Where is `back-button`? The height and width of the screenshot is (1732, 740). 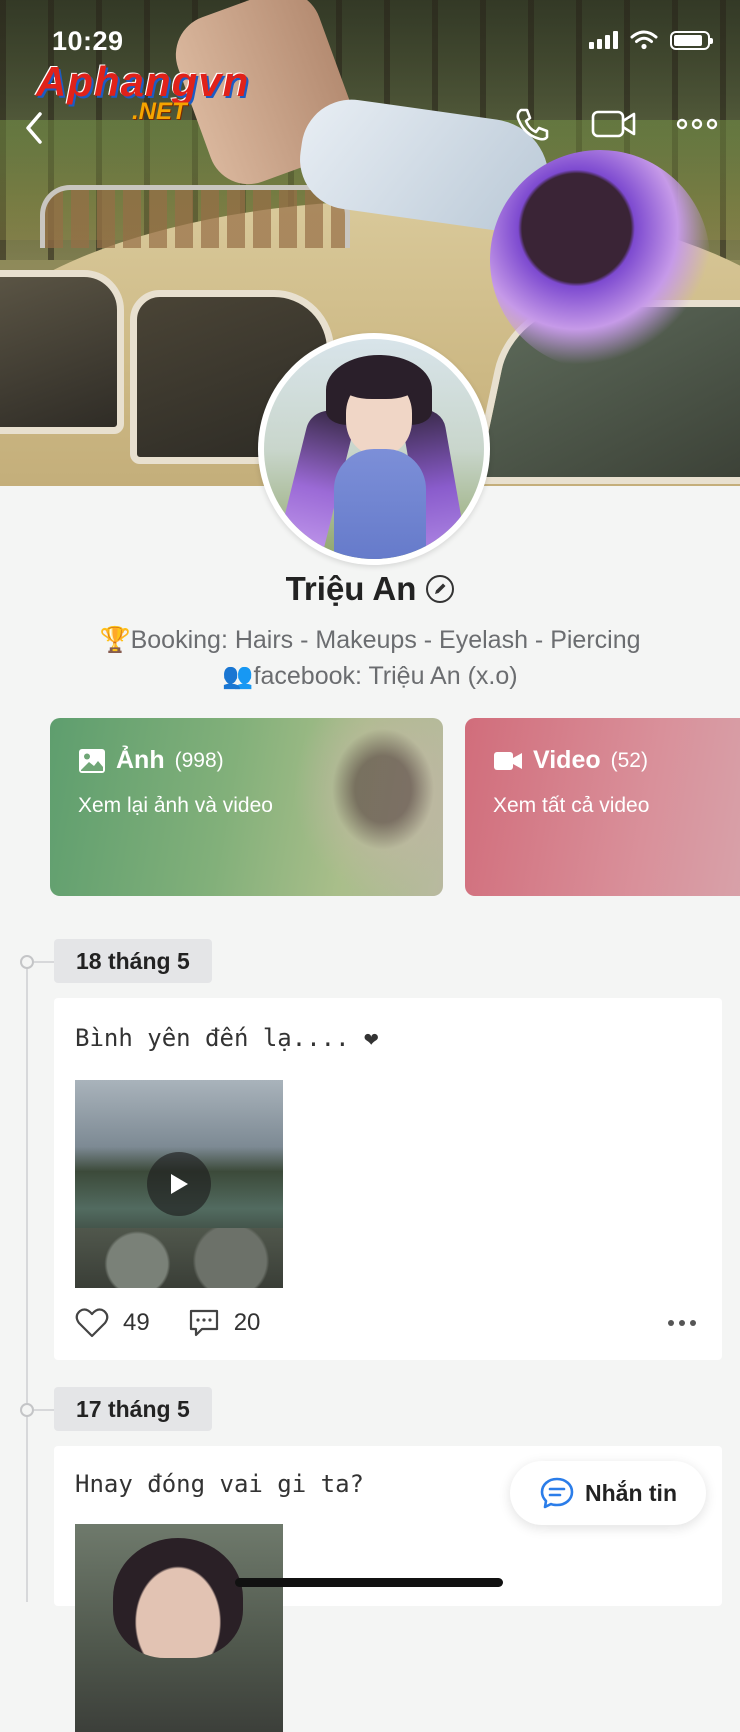
back-button is located at coordinates (35, 128).